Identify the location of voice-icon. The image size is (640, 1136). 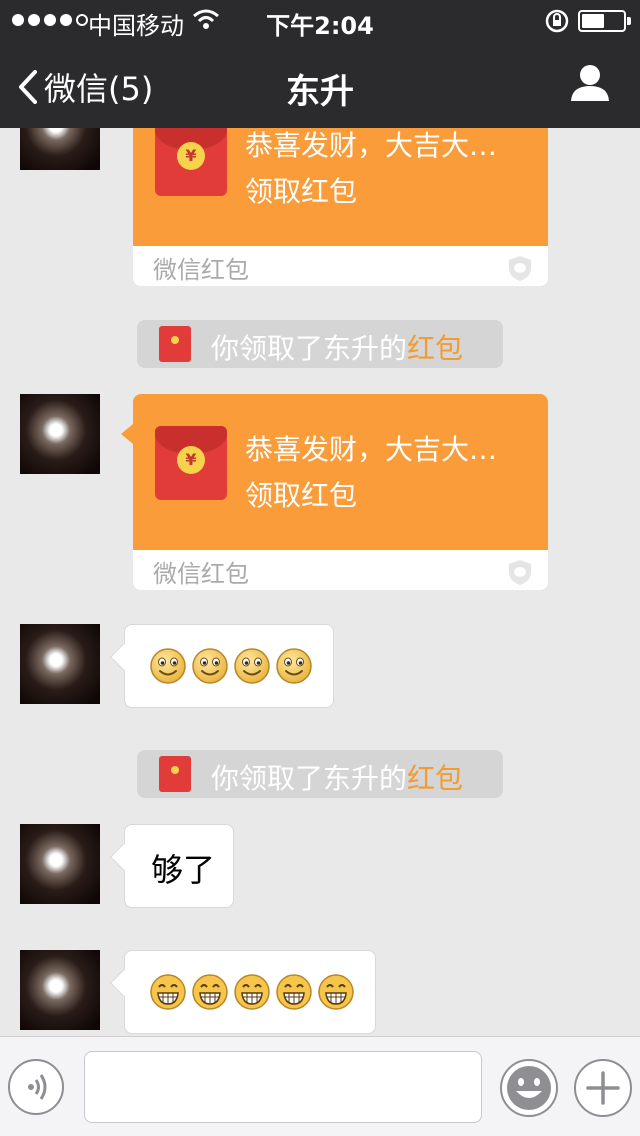
(37, 1087).